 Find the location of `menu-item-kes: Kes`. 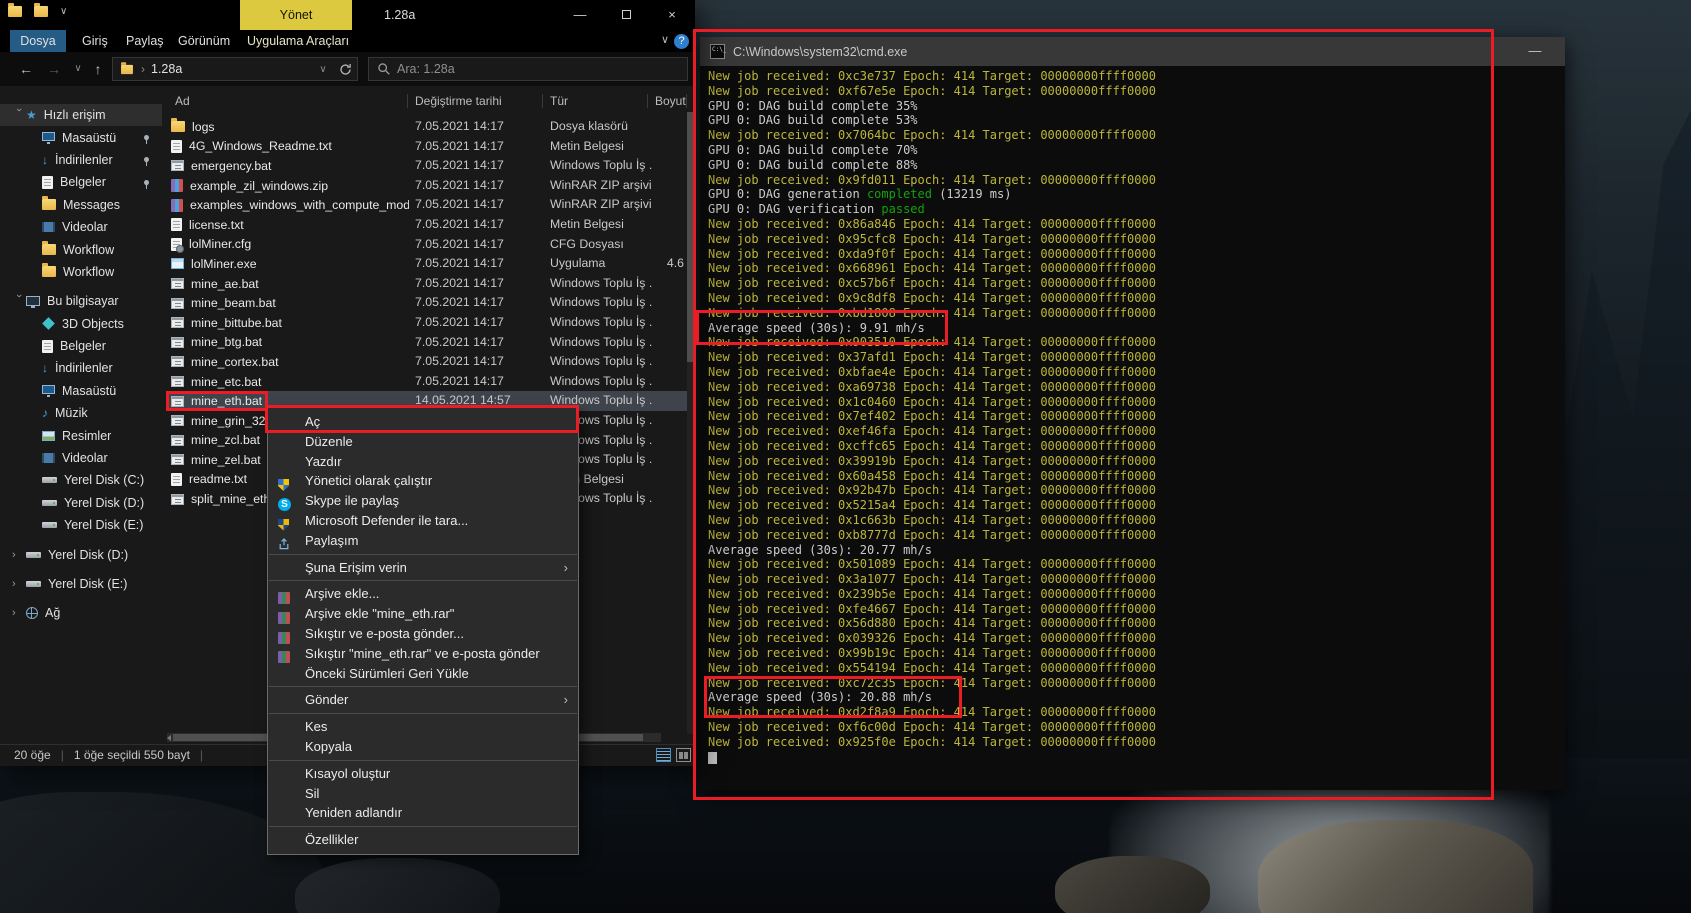

menu-item-kes: Kes is located at coordinates (423, 727).